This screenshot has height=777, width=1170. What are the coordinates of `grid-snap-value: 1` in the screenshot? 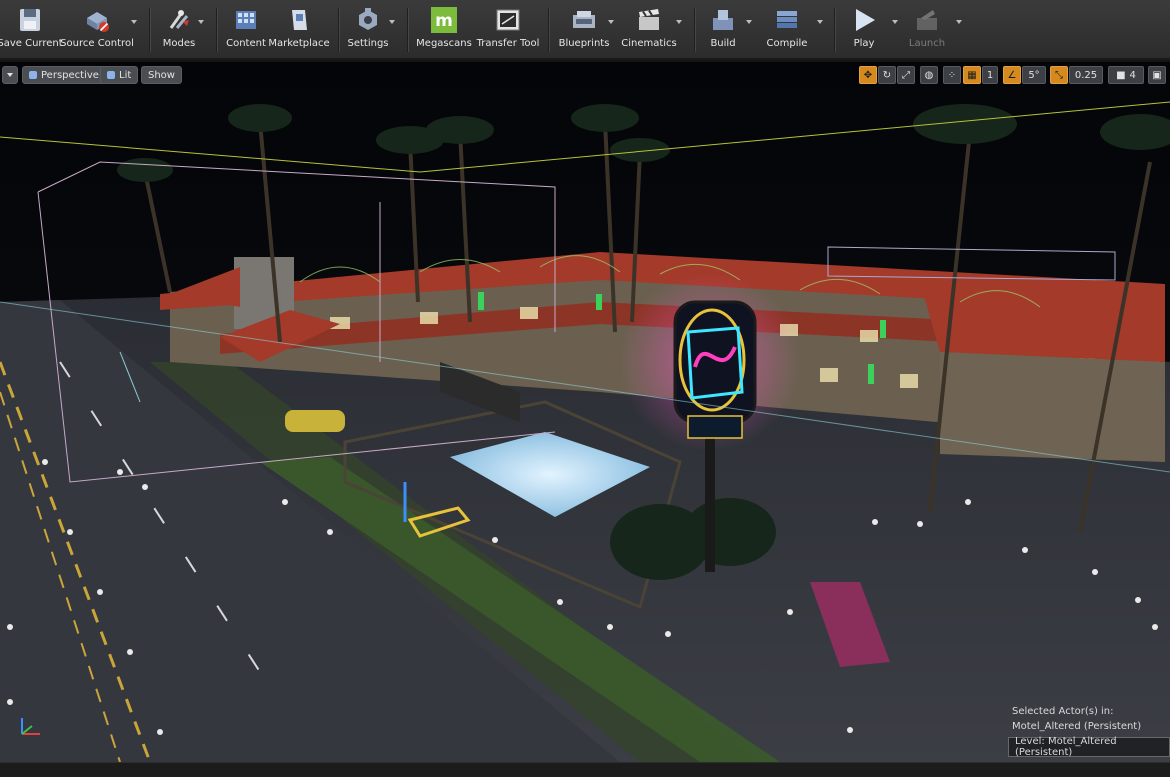 It's located at (990, 75).